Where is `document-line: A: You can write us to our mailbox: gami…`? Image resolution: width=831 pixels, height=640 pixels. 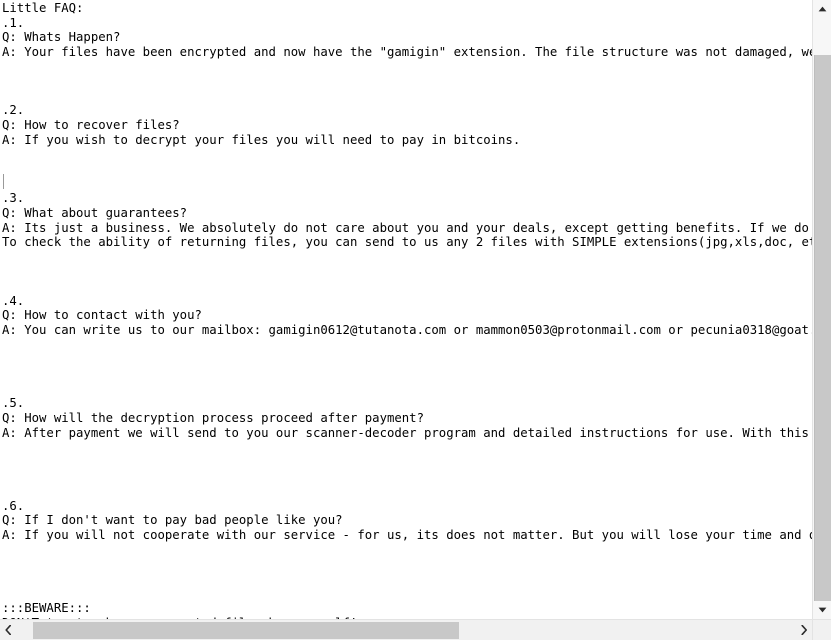 document-line: A: You can write us to our mailbox: gami… is located at coordinates (407, 330).